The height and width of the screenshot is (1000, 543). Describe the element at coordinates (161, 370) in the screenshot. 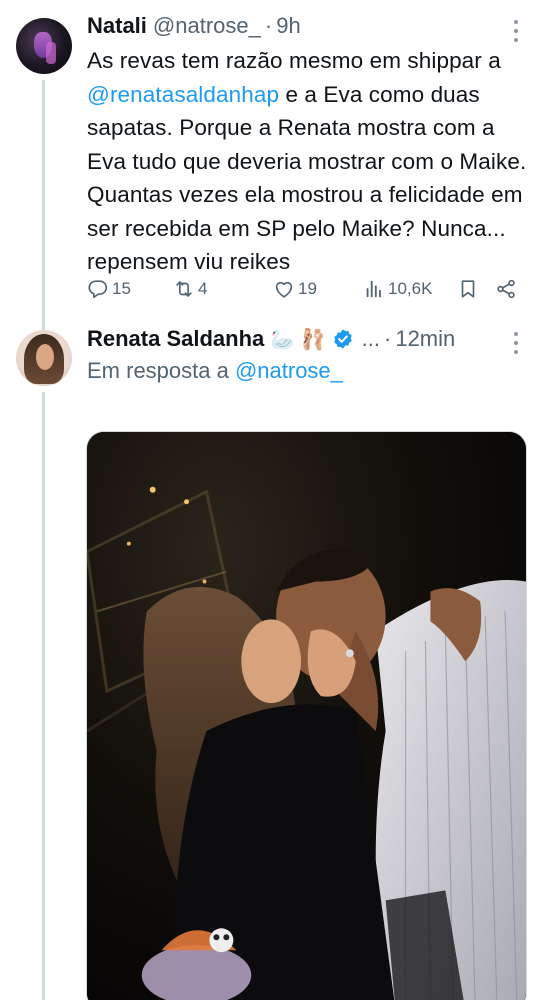

I see `reply-prefix: Em resposta a` at that location.